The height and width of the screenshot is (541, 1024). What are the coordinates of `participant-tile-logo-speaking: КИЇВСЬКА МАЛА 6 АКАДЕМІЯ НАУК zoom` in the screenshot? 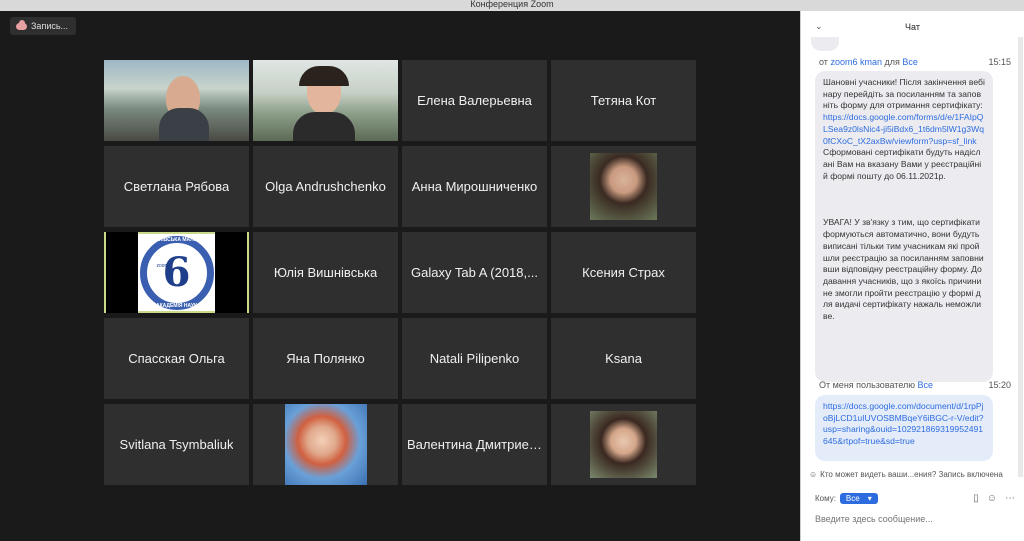 It's located at (176, 272).